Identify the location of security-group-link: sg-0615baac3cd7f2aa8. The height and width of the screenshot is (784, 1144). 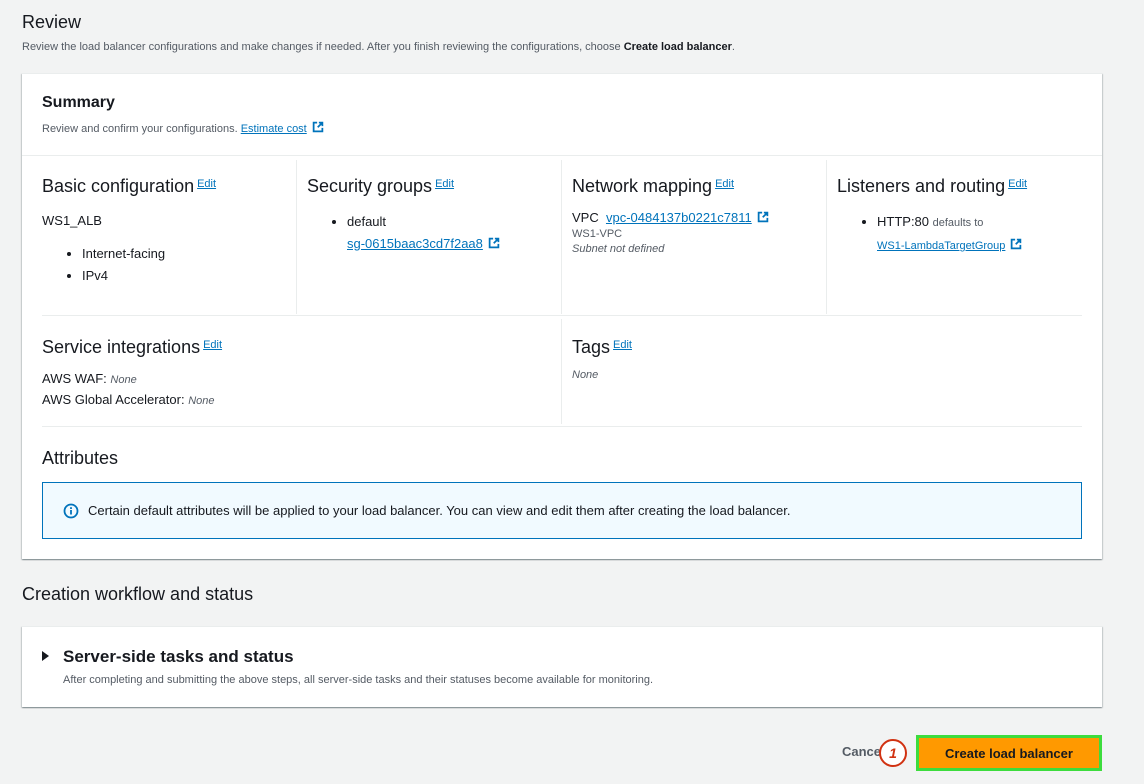
(415, 243).